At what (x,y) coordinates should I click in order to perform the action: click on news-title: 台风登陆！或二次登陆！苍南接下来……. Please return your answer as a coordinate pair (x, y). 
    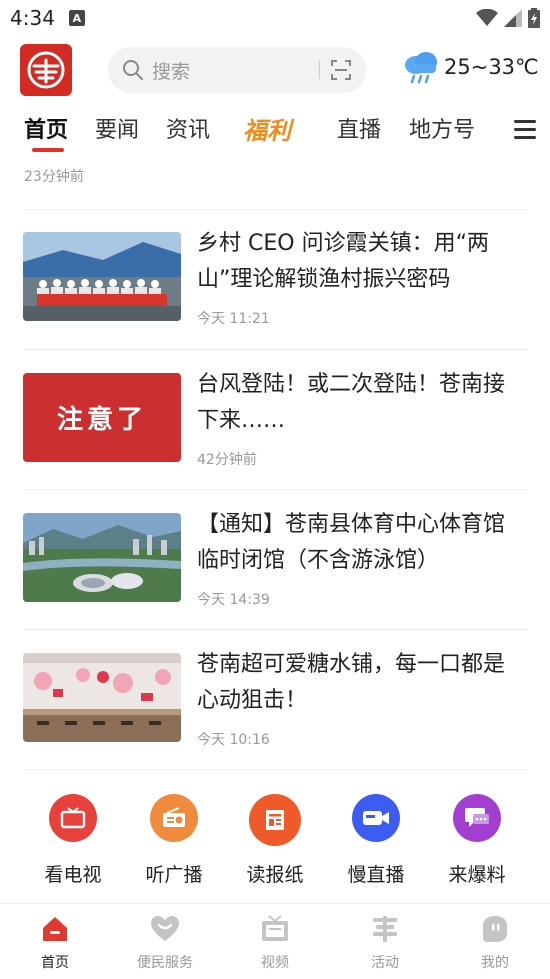
    Looking at the image, I should click on (351, 402).